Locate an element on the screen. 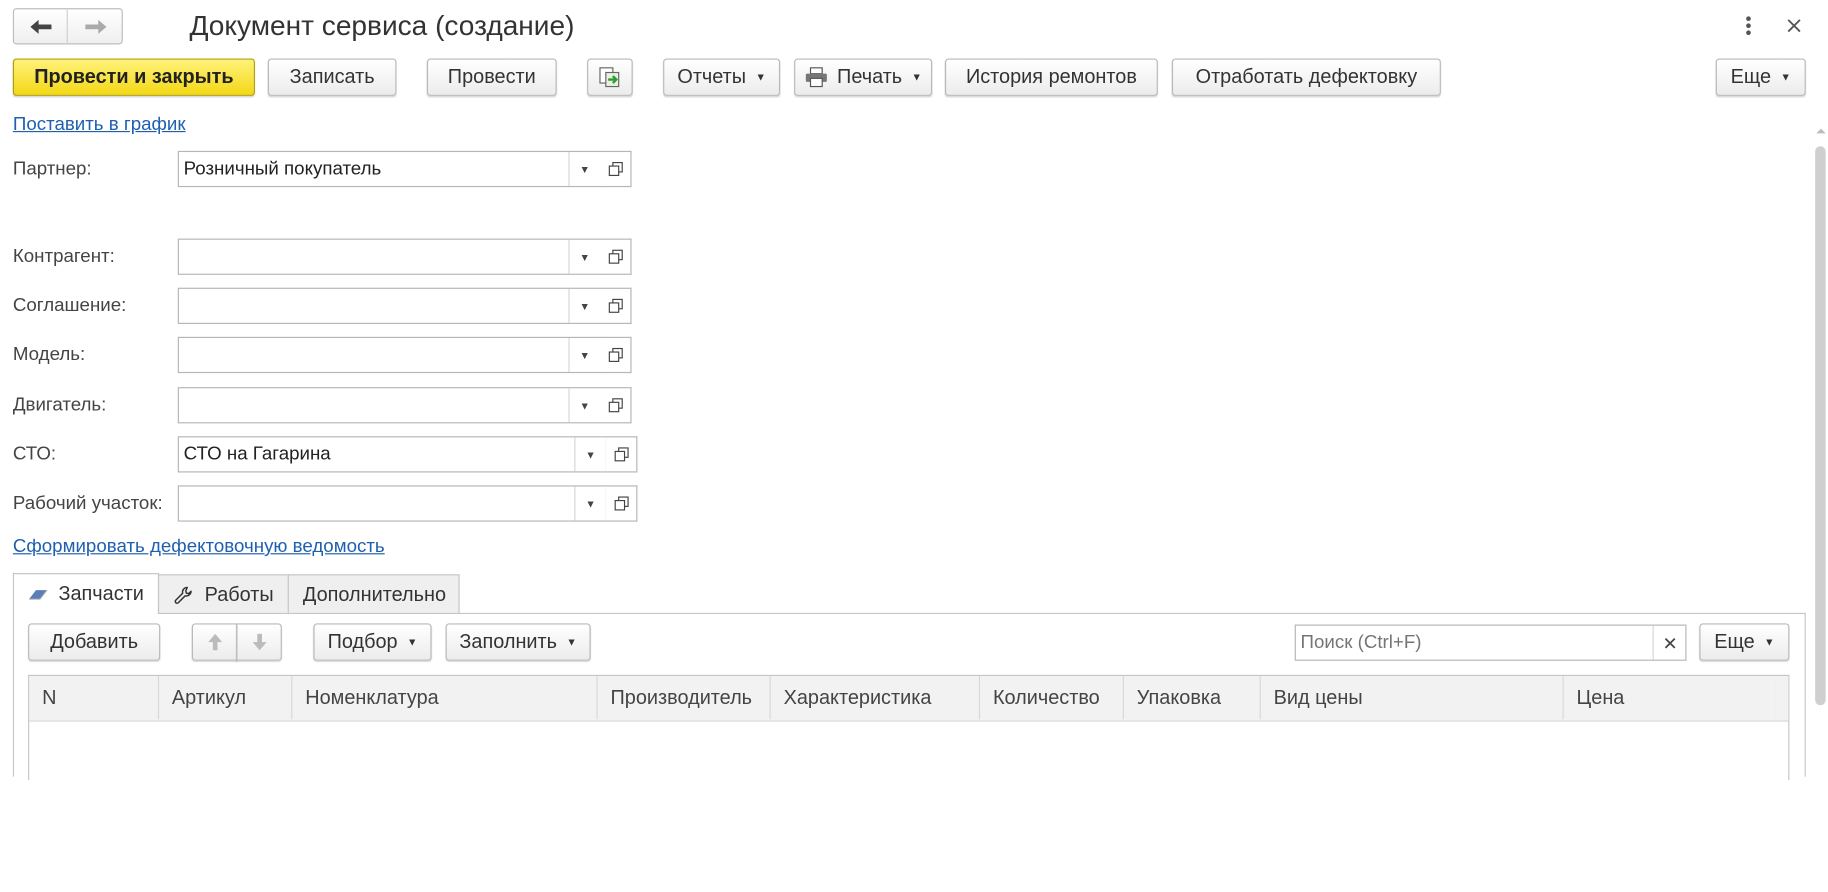  process-defects-button: Отработать дефектовку is located at coordinates (1306, 77).